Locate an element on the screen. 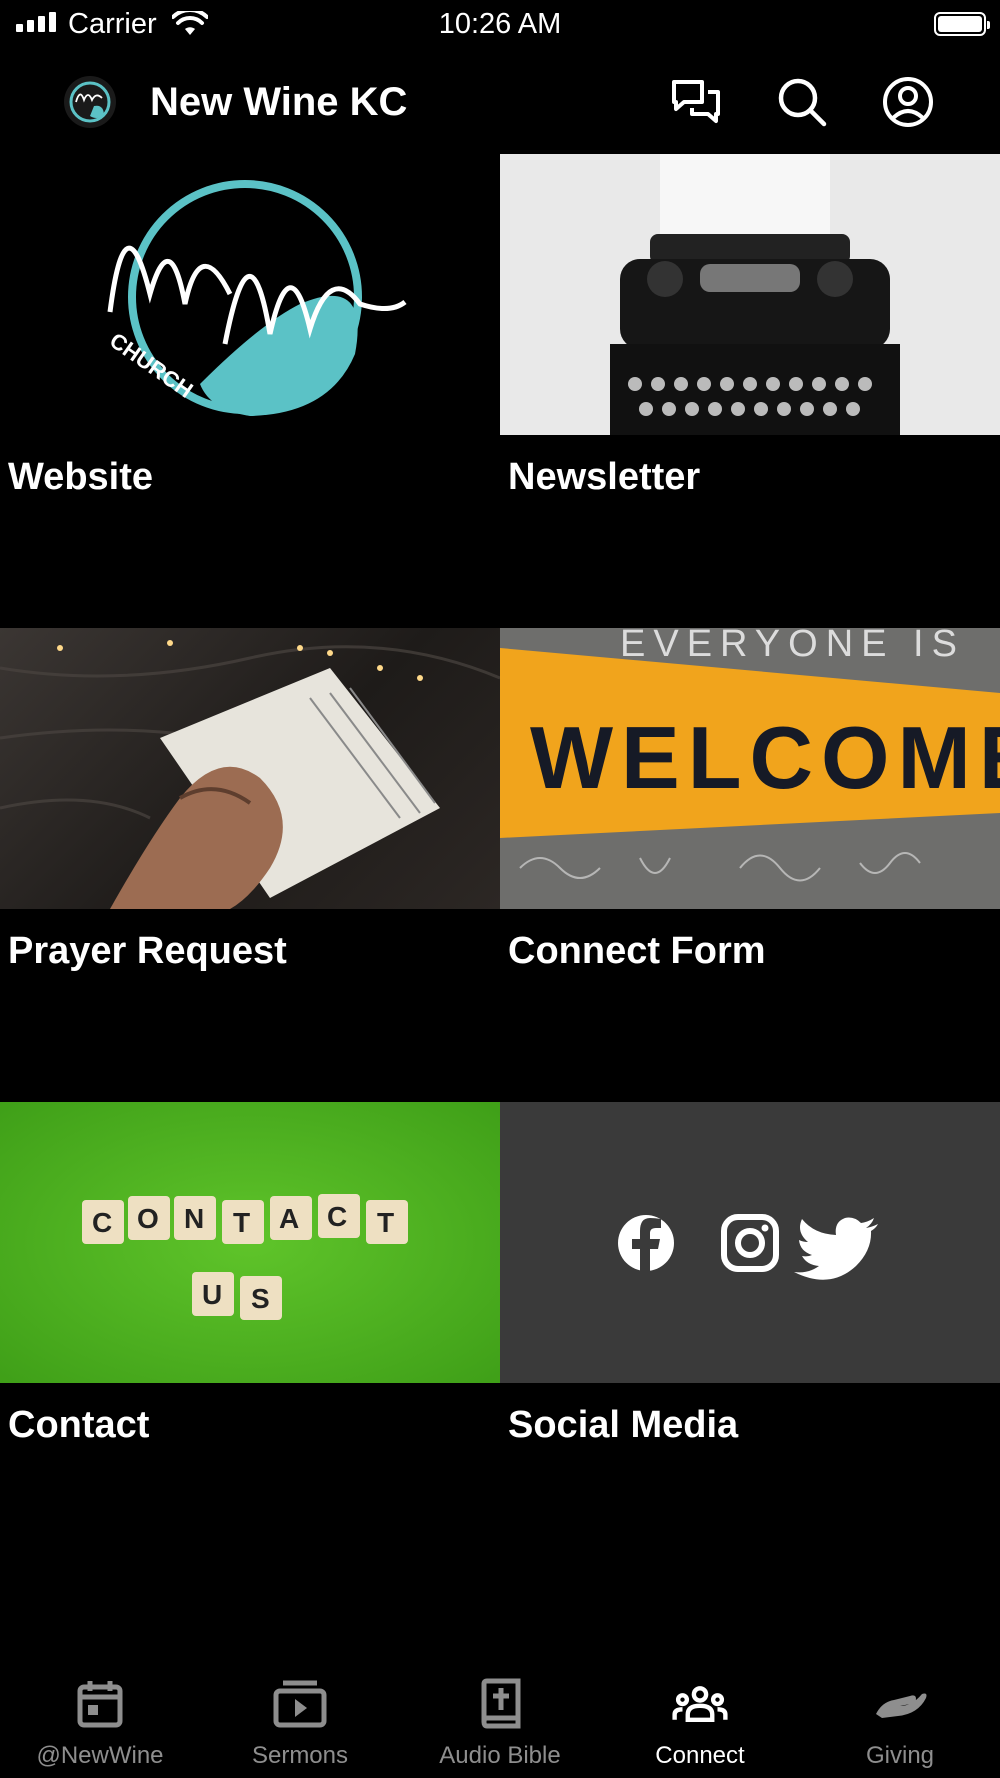 This screenshot has height=1778, width=1000. status-time: 10:26 AM is located at coordinates (500, 24).